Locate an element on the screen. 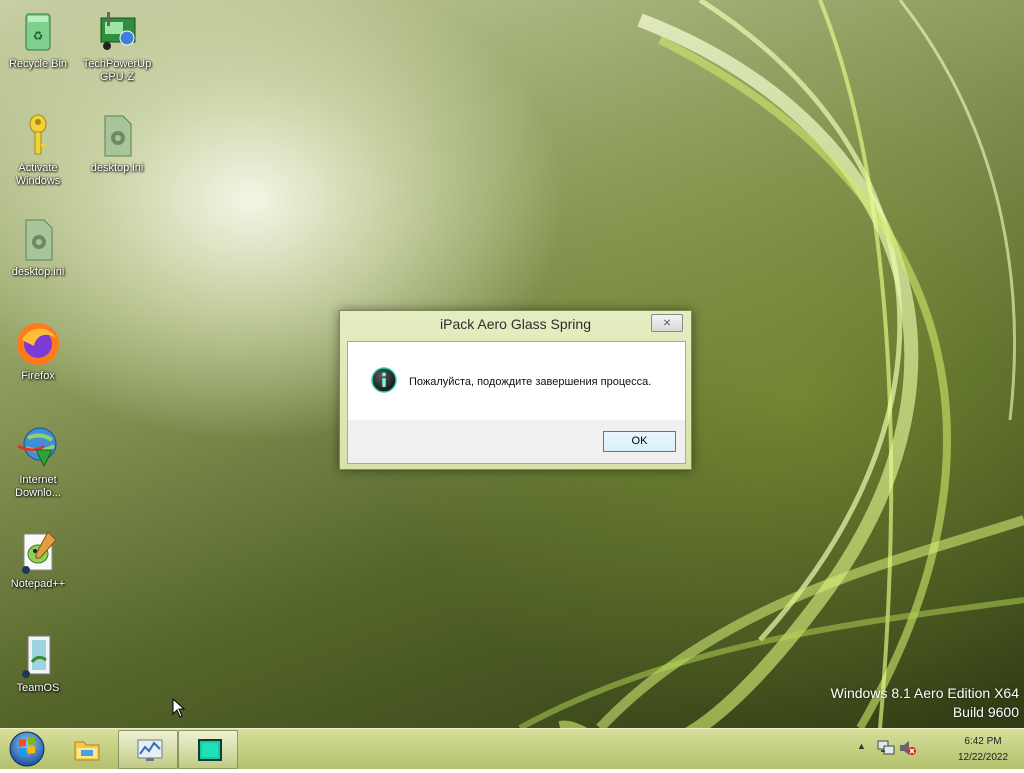  dialog-footer: OK is located at coordinates (516, 441).